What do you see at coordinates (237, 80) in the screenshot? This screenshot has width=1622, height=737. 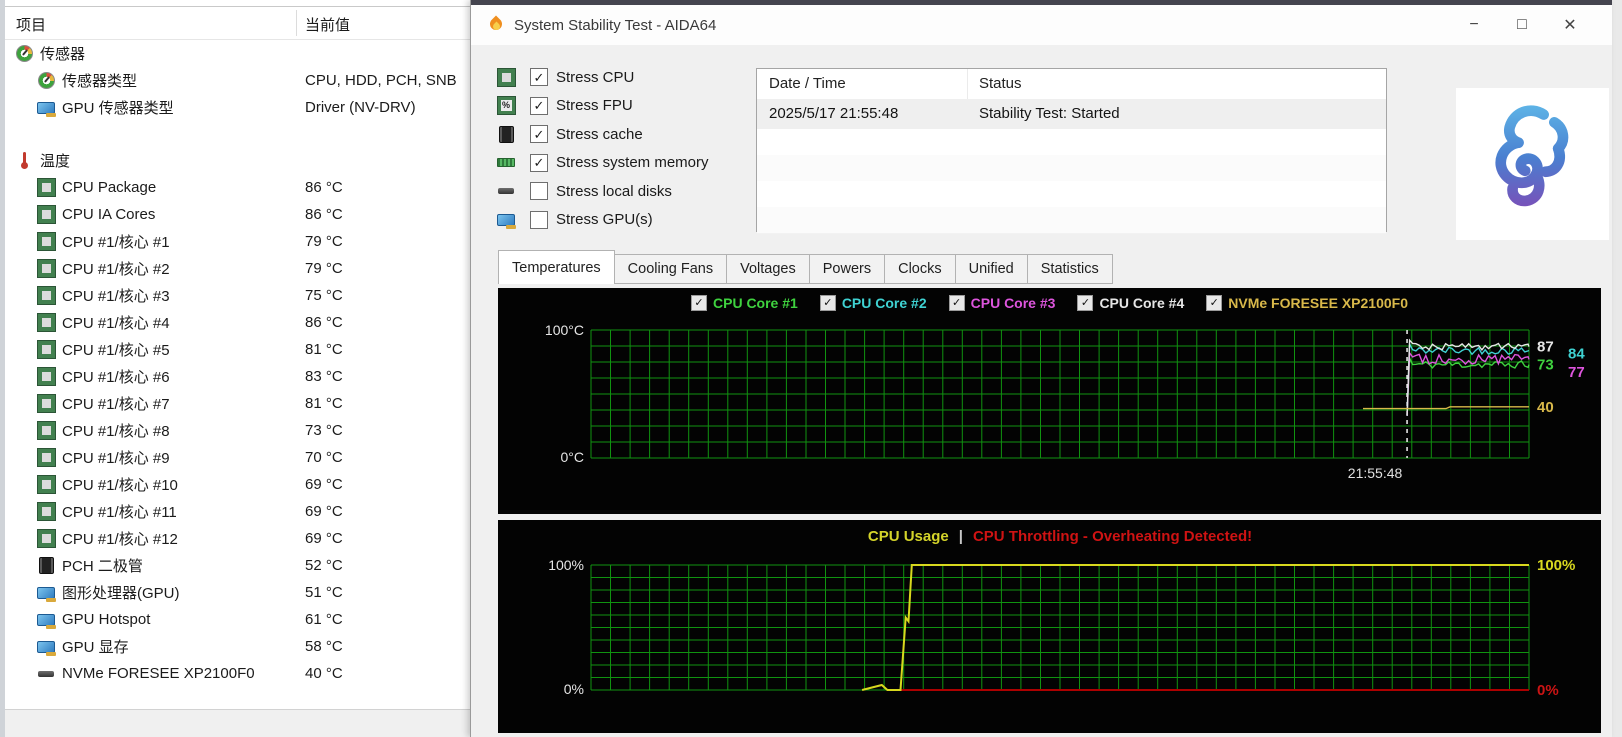 I see `sensor-row: 传感器类型 CPU, HDD, PCH, SNB` at bounding box center [237, 80].